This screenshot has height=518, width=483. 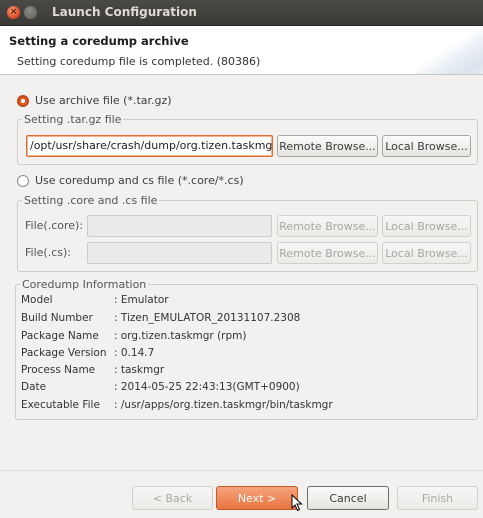 I want to click on minimize-icon, so click(x=30, y=12).